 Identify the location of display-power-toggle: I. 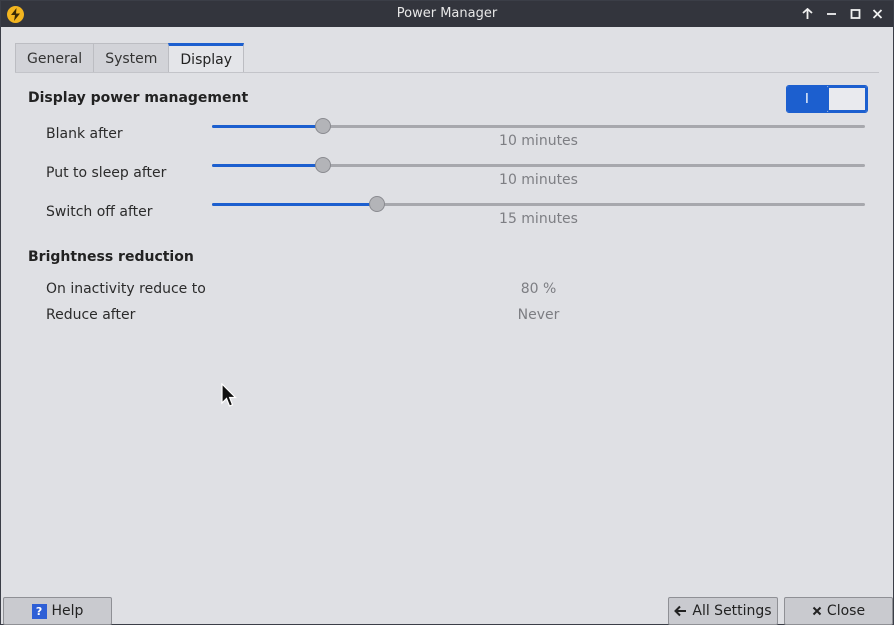
(827, 99).